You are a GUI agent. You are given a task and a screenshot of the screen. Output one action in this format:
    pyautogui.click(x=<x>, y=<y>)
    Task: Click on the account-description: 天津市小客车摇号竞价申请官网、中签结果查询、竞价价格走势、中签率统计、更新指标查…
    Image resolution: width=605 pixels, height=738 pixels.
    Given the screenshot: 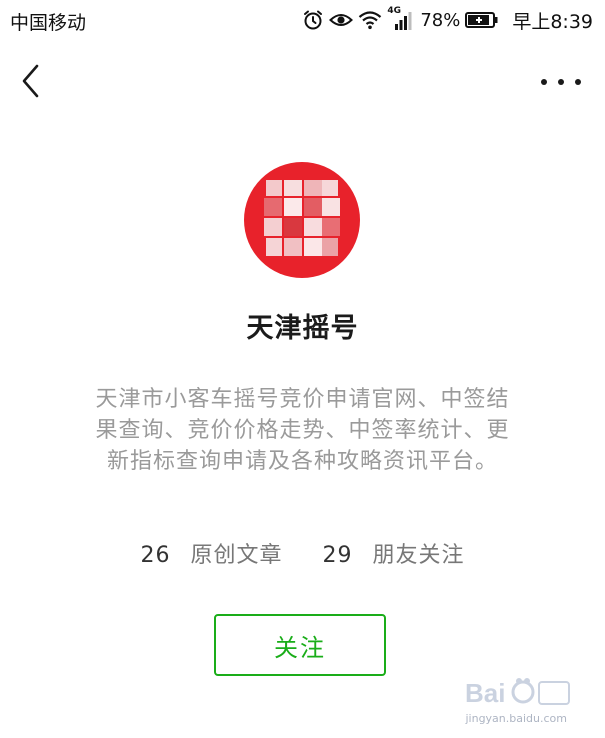 What is the action you would take?
    pyautogui.click(x=302, y=430)
    